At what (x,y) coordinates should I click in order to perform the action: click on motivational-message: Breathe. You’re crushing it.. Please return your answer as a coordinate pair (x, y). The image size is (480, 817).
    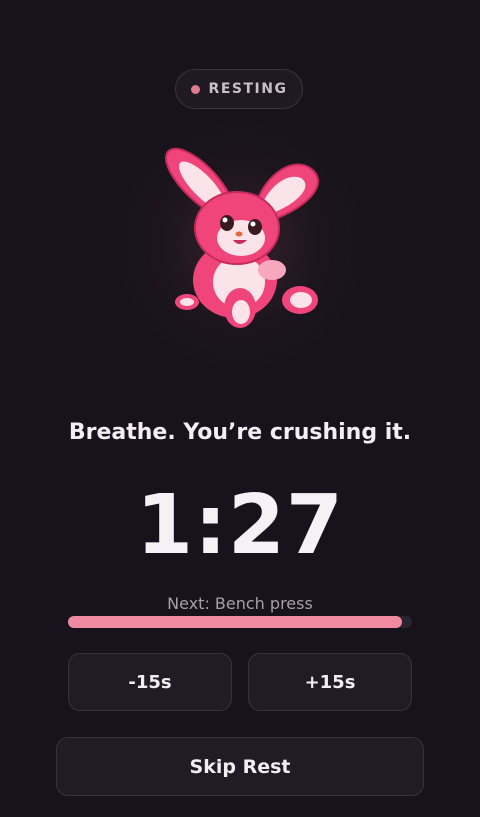
    Looking at the image, I should click on (240, 432).